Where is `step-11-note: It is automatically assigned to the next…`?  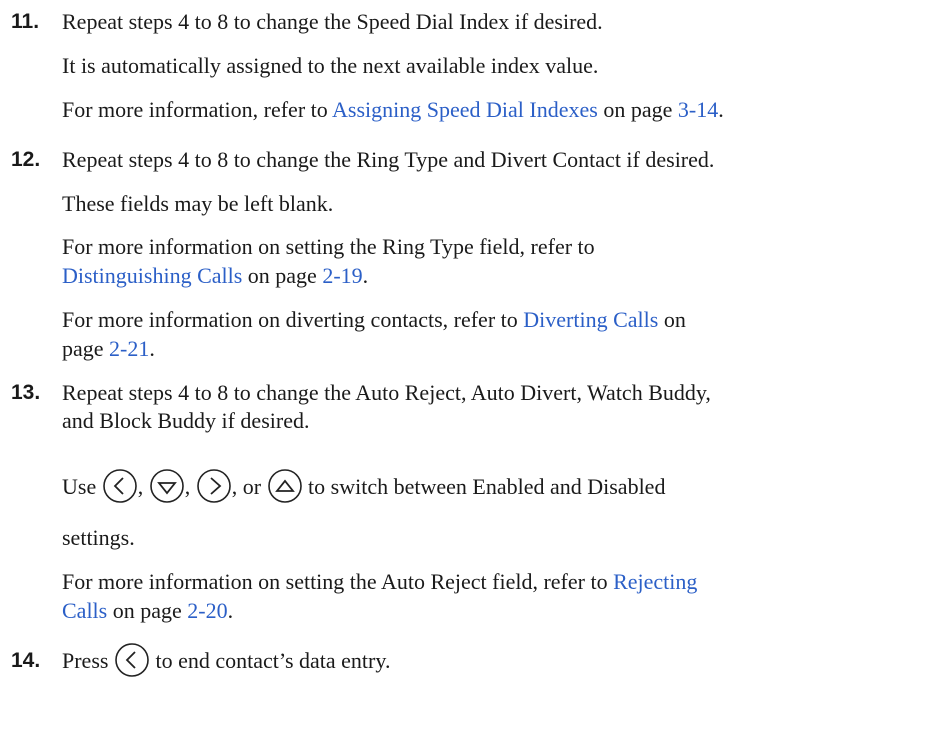
step-11-note: It is automatically assigned to the next… is located at coordinates (330, 65).